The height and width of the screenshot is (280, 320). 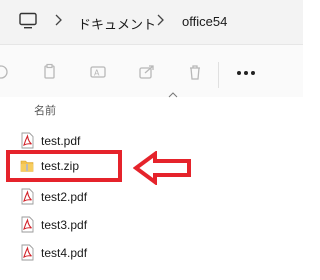 I want to click on delete-icon, so click(x=195, y=72).